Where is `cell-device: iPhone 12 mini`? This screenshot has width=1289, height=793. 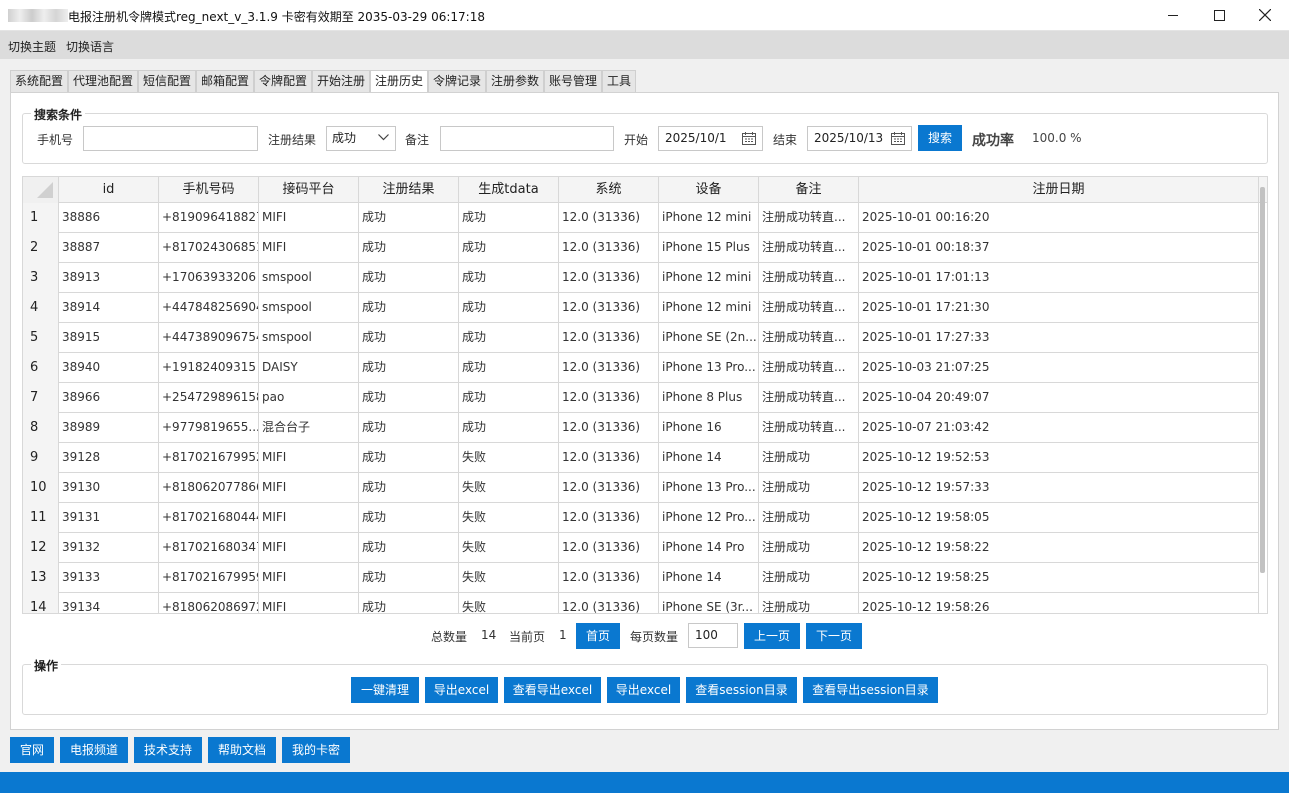 cell-device: iPhone 12 mini is located at coordinates (709, 308).